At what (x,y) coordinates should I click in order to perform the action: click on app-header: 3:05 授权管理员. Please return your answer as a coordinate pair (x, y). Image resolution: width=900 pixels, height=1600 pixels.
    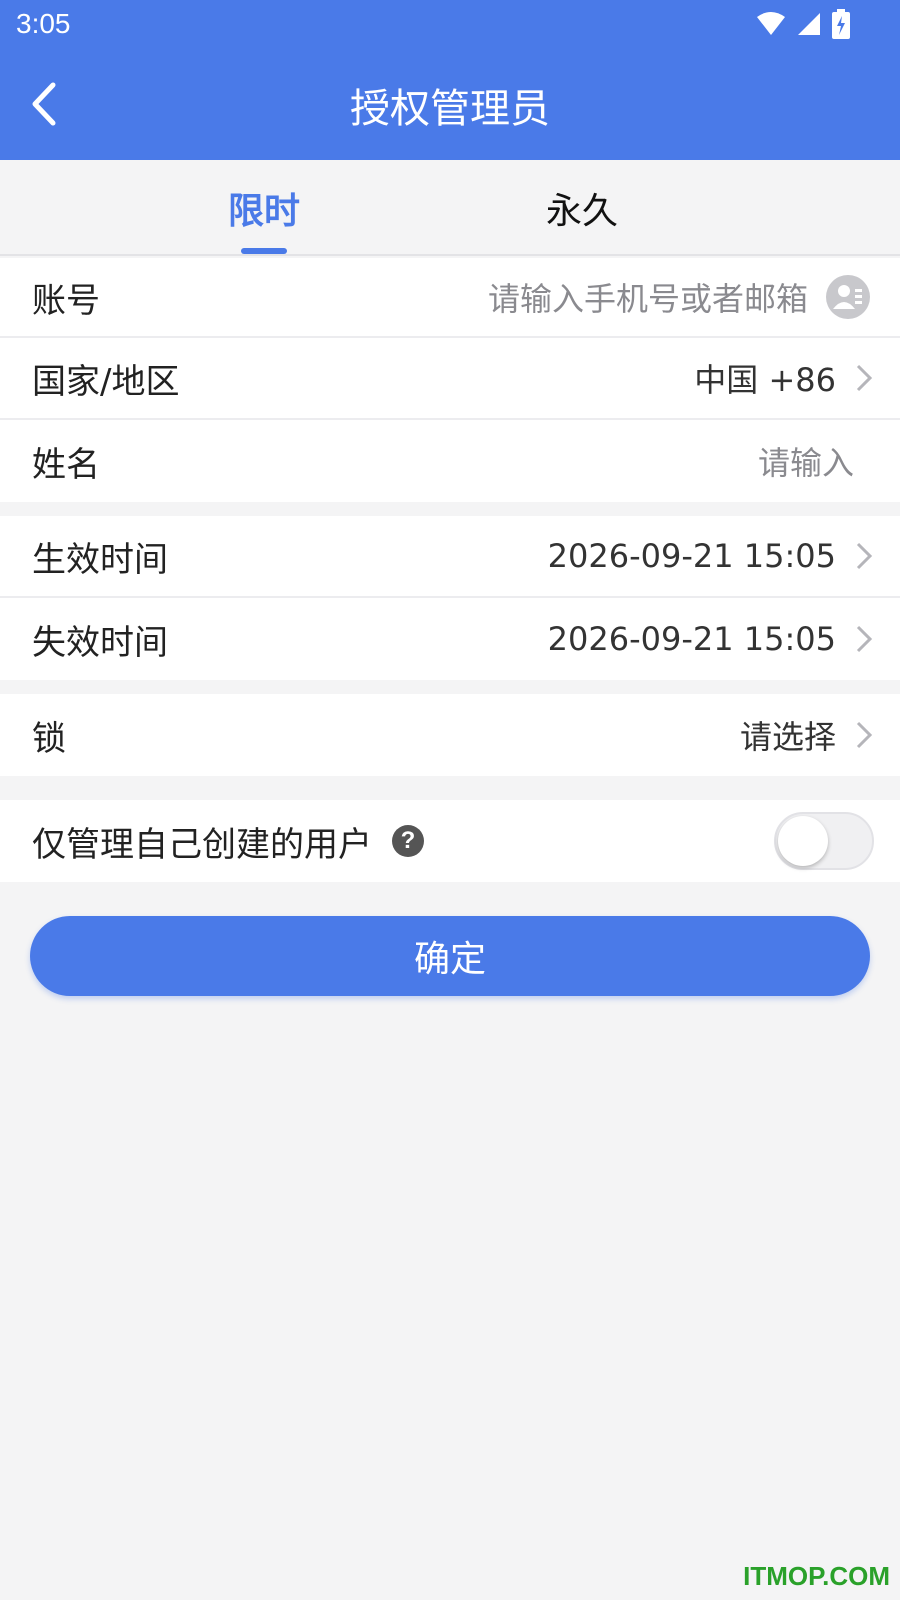
    Looking at the image, I should click on (450, 80).